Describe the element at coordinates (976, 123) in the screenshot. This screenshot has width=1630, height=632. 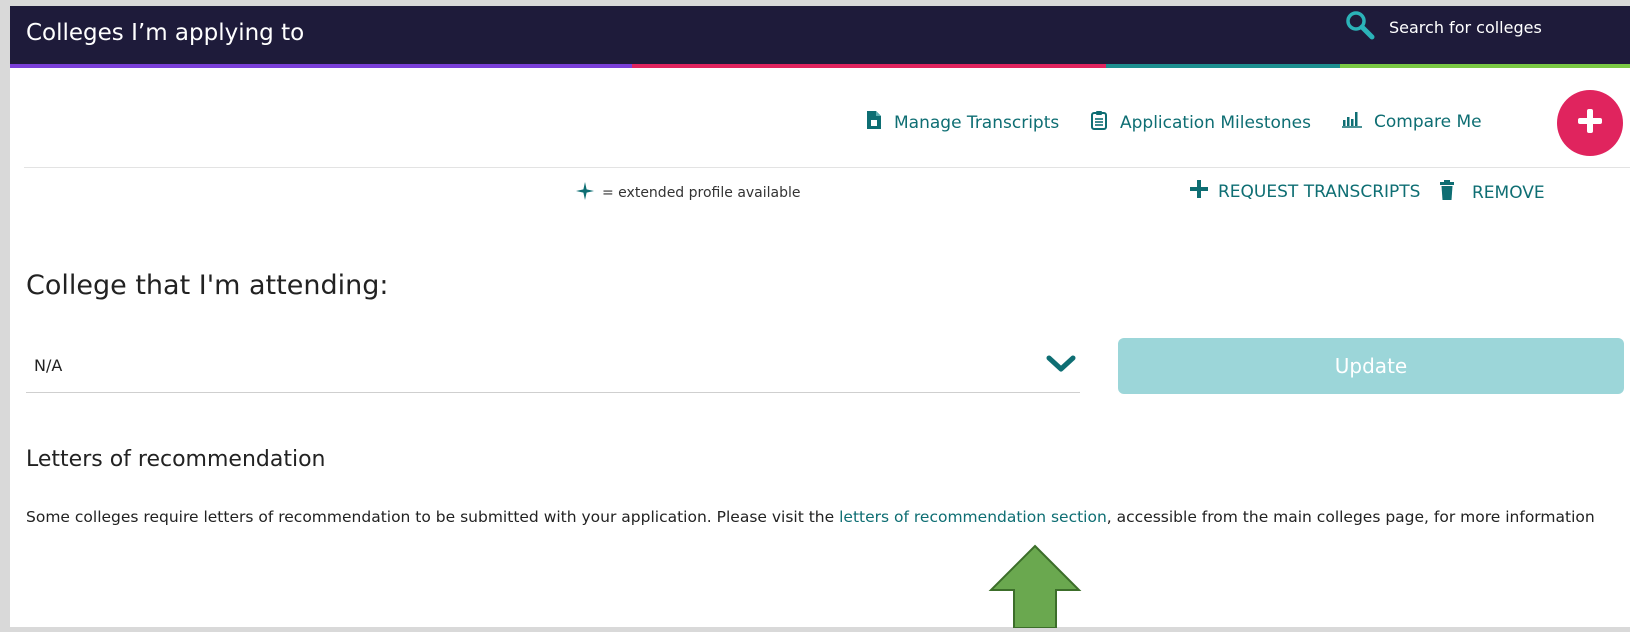
I see `manage-transcripts-label: Manage Transcripts` at that location.